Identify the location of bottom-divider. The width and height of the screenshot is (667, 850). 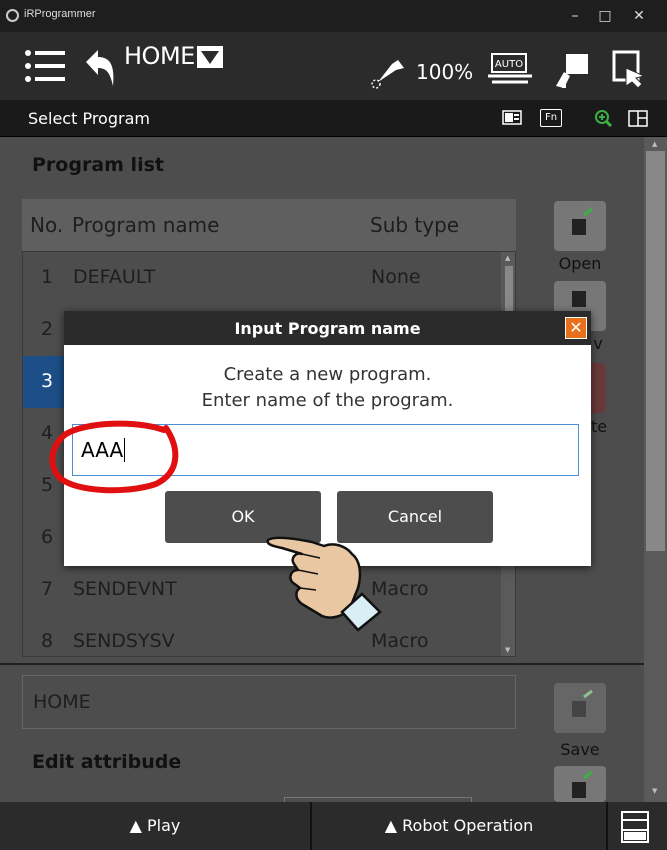
(607, 826).